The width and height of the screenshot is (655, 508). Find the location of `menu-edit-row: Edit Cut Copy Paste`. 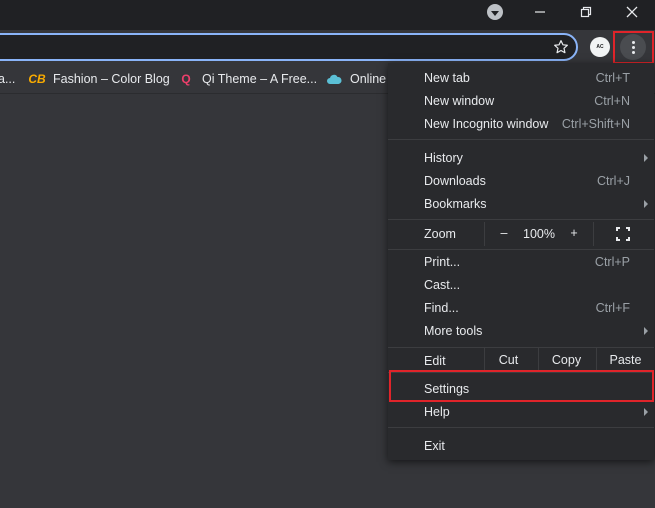

menu-edit-row: Edit Cut Copy Paste is located at coordinates (521, 360).